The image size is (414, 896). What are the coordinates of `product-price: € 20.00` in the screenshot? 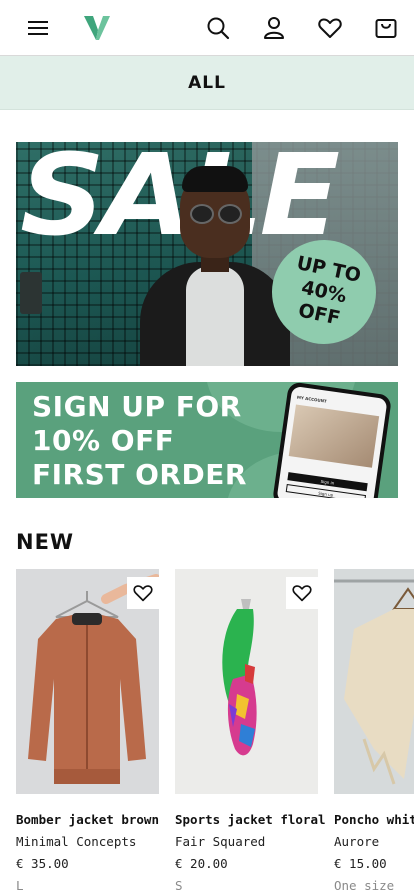 It's located at (201, 863).